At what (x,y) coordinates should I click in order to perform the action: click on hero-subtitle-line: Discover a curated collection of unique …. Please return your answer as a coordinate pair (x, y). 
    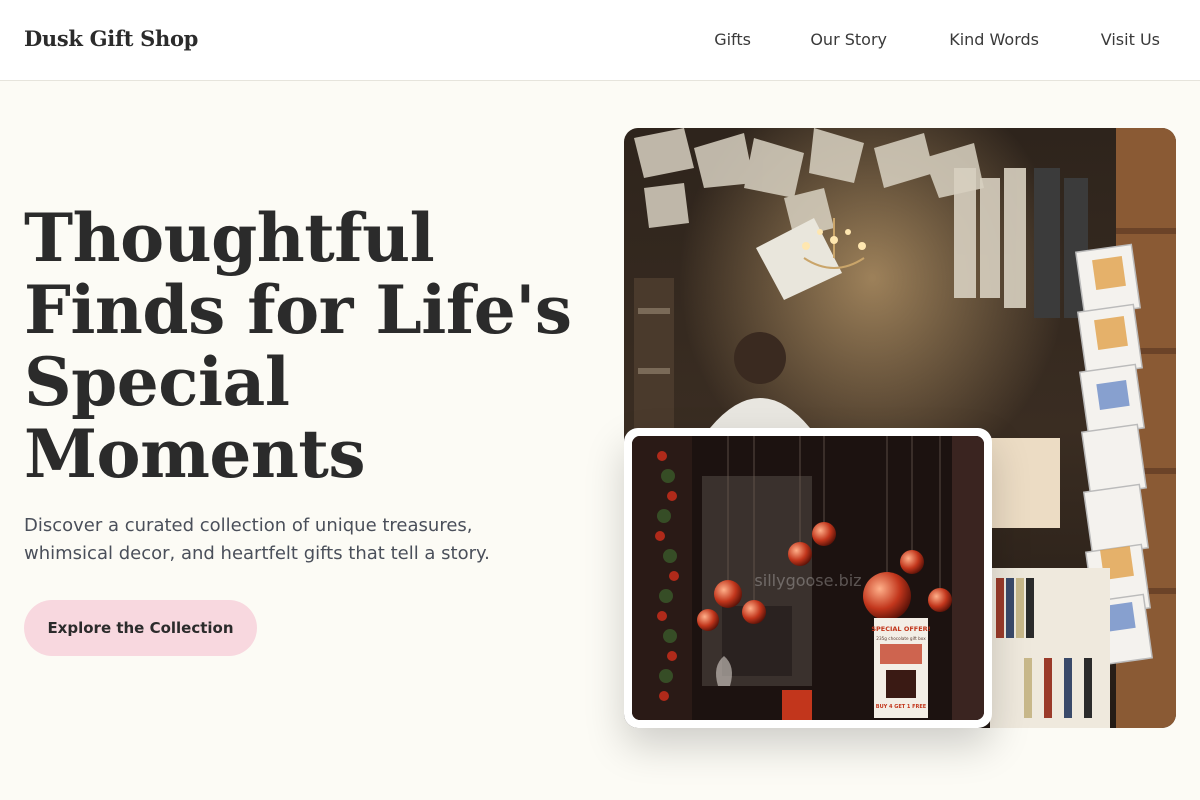
    Looking at the image, I should click on (248, 525).